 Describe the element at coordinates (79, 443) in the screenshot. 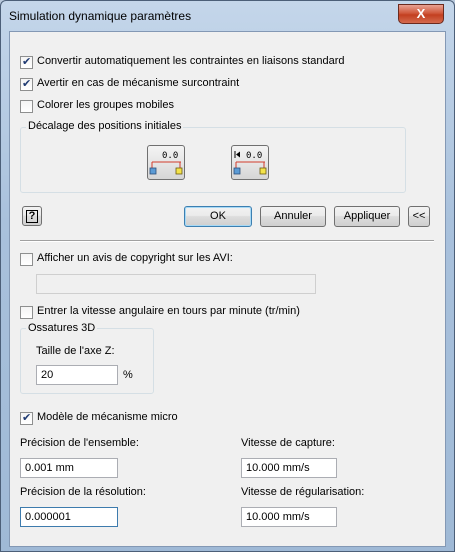

I see `assembly-precision-label: Précision de l'ensemble:` at that location.